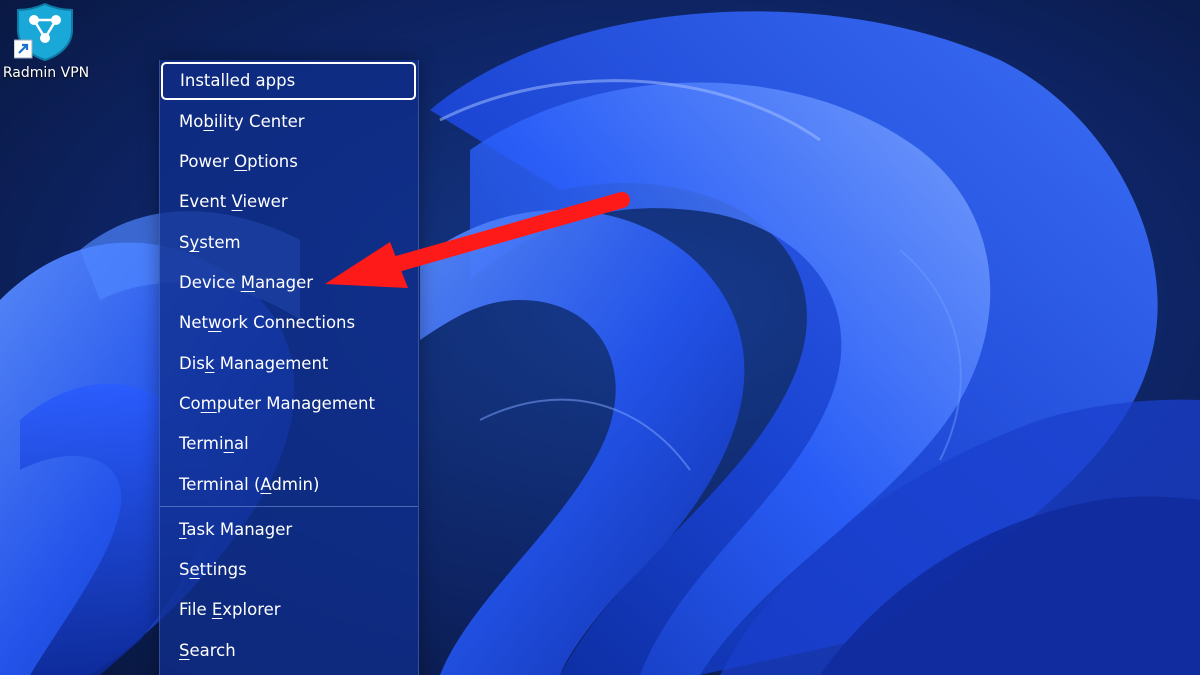  I want to click on menu-item-terminal-admin: Terminal (Admin), so click(289, 485).